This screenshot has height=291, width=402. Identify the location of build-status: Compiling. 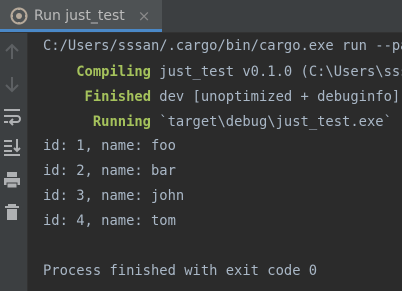
(113, 72).